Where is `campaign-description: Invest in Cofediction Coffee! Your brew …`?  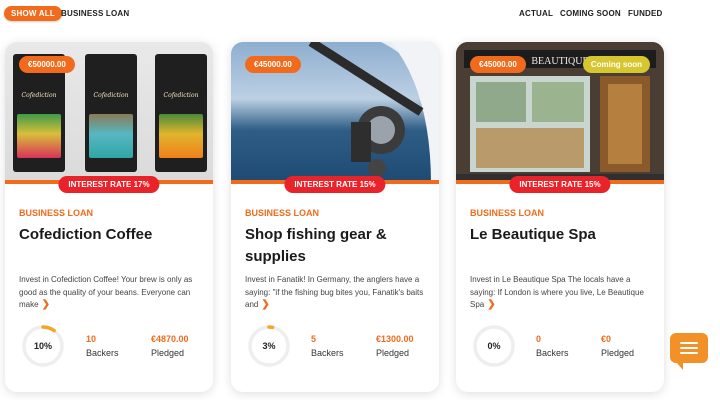 campaign-description: Invest in Cofediction Coffee! Your brew … is located at coordinates (111, 293).